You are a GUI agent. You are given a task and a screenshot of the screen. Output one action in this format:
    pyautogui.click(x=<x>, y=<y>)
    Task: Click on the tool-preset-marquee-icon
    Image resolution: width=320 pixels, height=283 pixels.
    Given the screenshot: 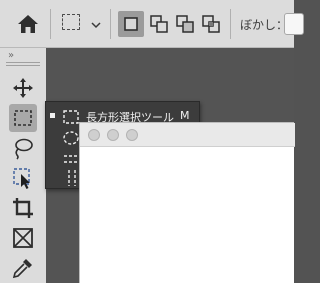 What is the action you would take?
    pyautogui.click(x=71, y=22)
    